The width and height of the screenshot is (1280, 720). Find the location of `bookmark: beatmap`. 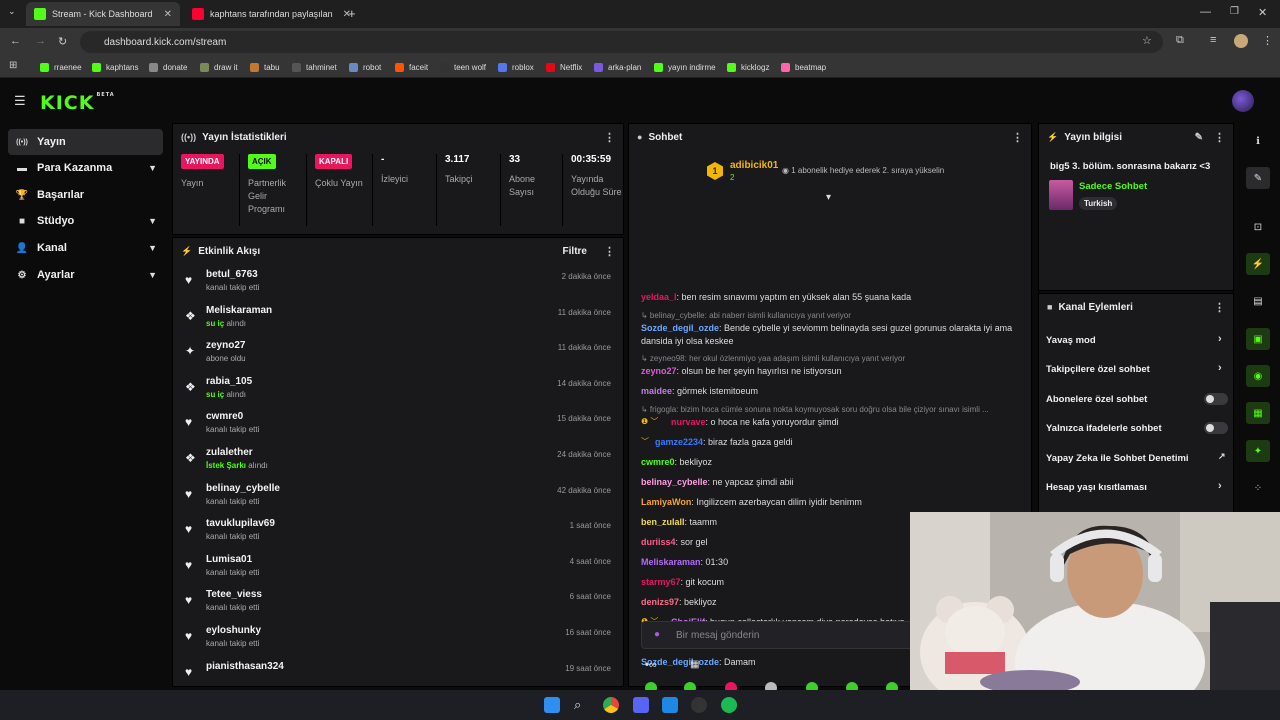

bookmark: beatmap is located at coordinates (803, 67).